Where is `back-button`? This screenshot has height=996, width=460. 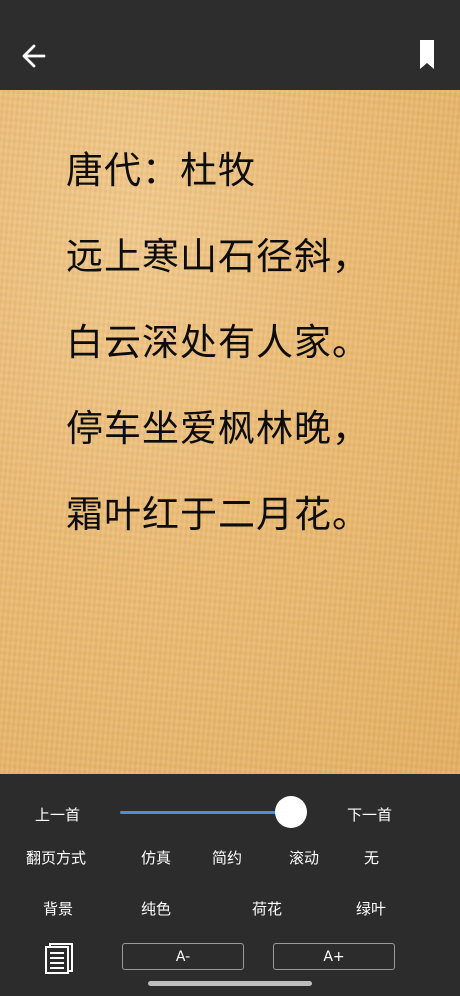 back-button is located at coordinates (34, 56).